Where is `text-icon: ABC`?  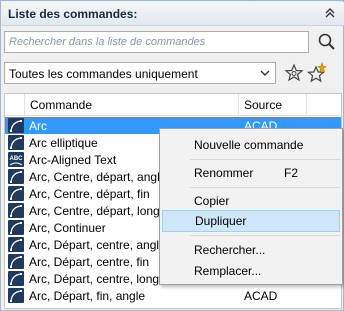 text-icon: ABC is located at coordinates (16, 159).